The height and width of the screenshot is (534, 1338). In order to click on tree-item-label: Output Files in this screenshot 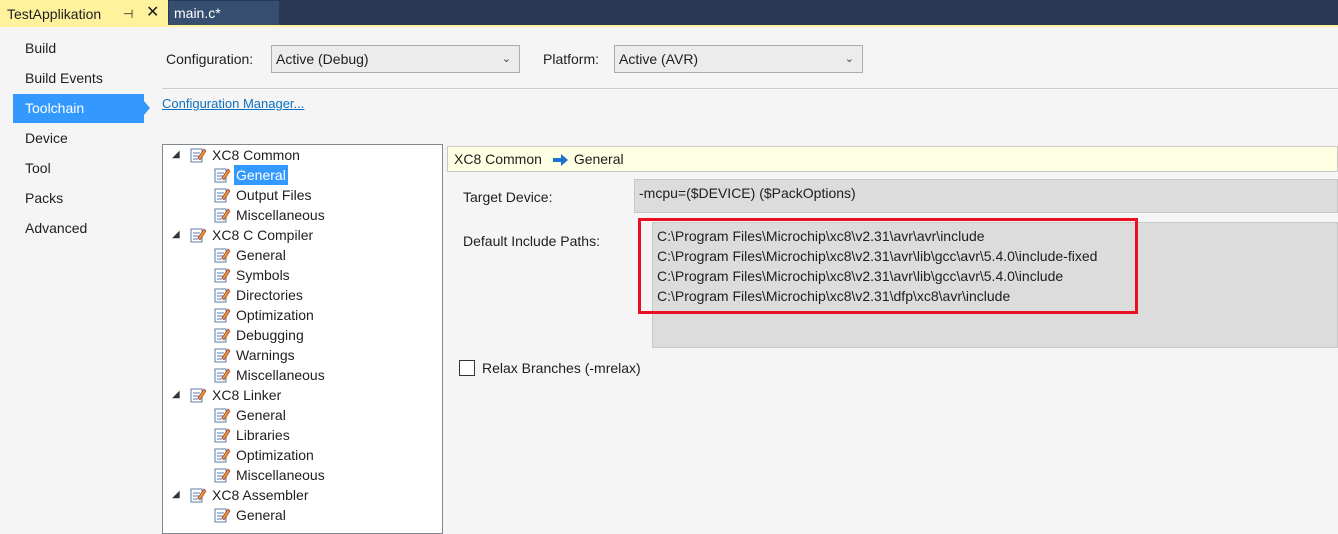, I will do `click(274, 195)`.